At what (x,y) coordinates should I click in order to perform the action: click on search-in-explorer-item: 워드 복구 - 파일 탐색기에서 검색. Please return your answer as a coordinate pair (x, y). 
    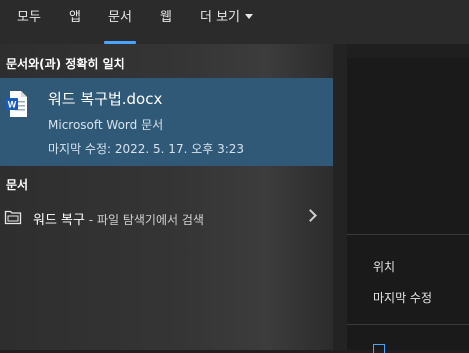
    Looking at the image, I should click on (166, 218).